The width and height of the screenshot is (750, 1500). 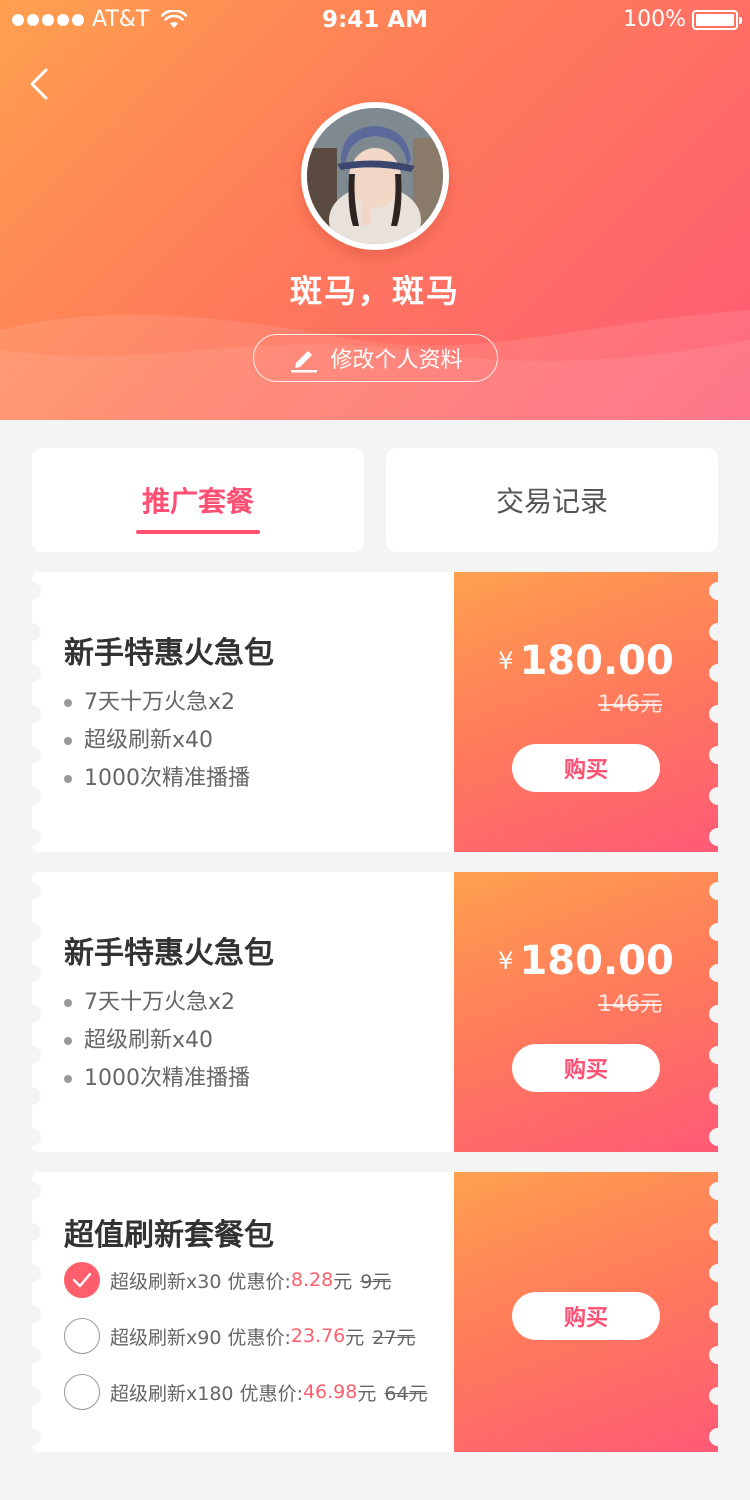 What do you see at coordinates (304, 362) in the screenshot?
I see `pencil-icon` at bounding box center [304, 362].